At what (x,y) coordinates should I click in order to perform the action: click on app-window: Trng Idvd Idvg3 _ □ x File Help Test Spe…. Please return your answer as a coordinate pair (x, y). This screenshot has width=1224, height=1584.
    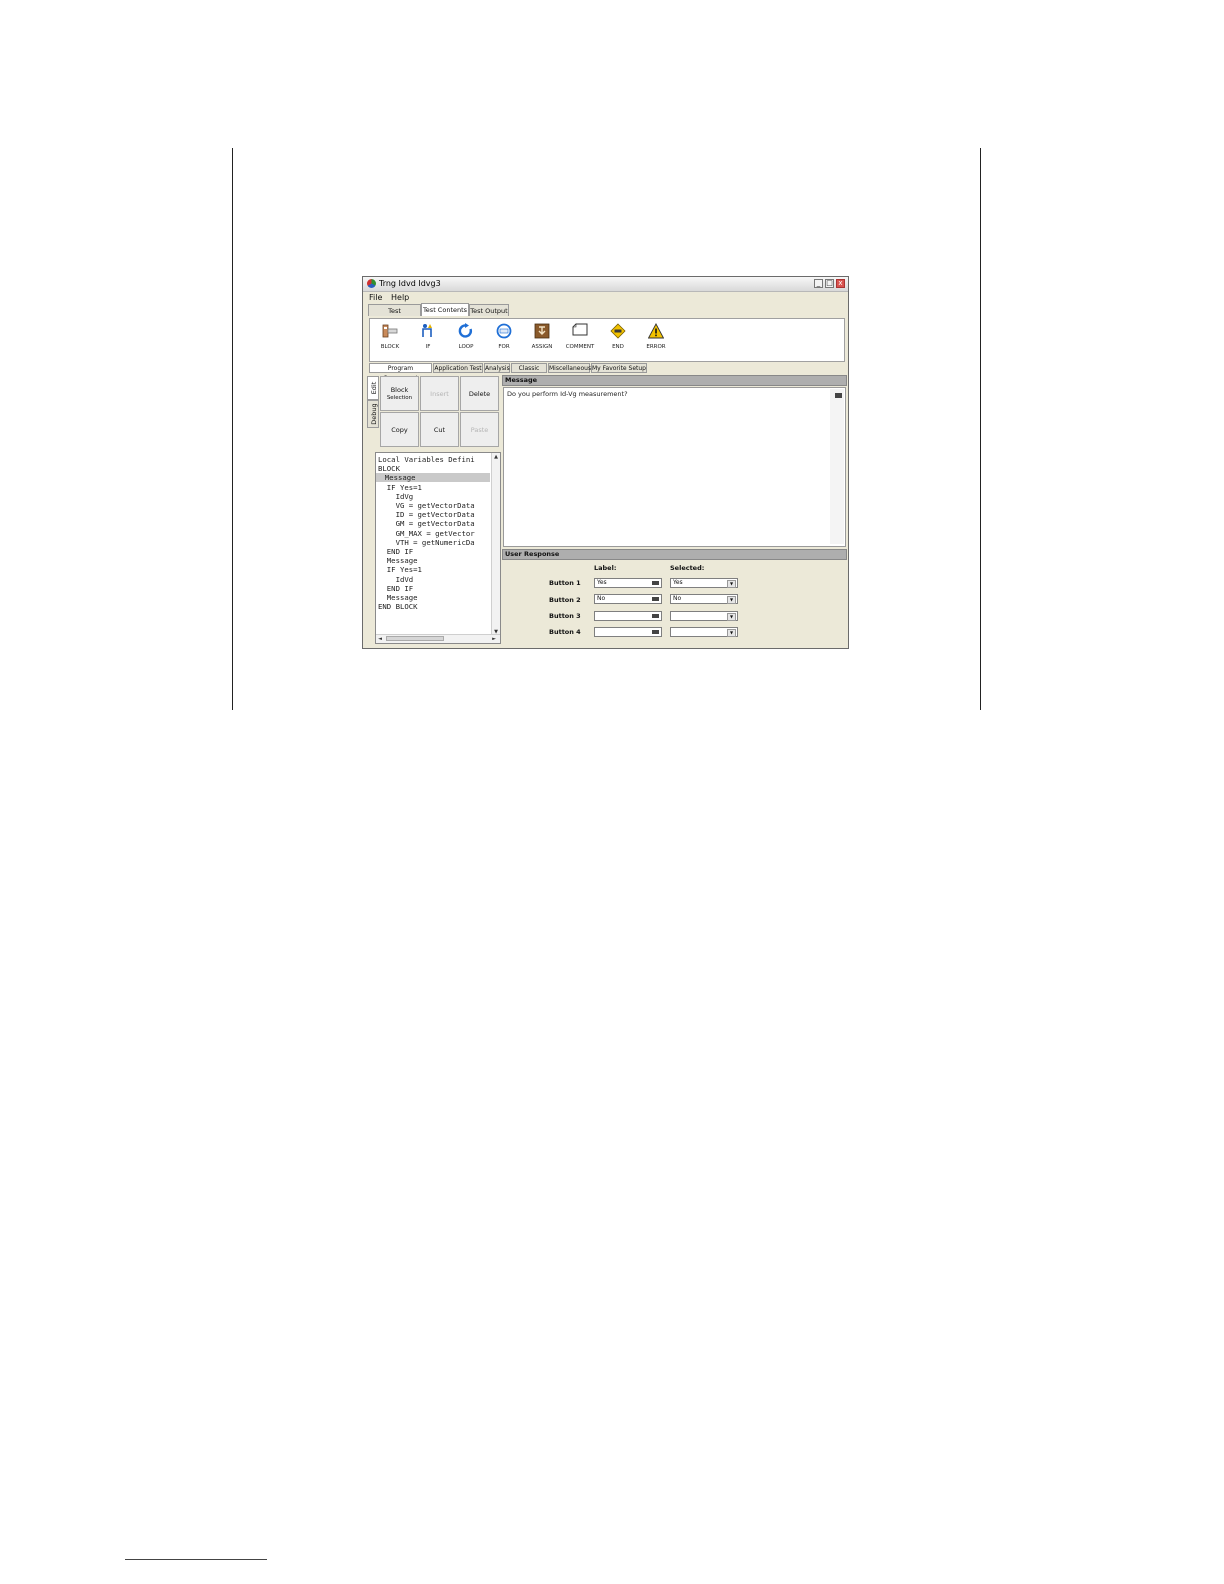
    Looking at the image, I should click on (605, 462).